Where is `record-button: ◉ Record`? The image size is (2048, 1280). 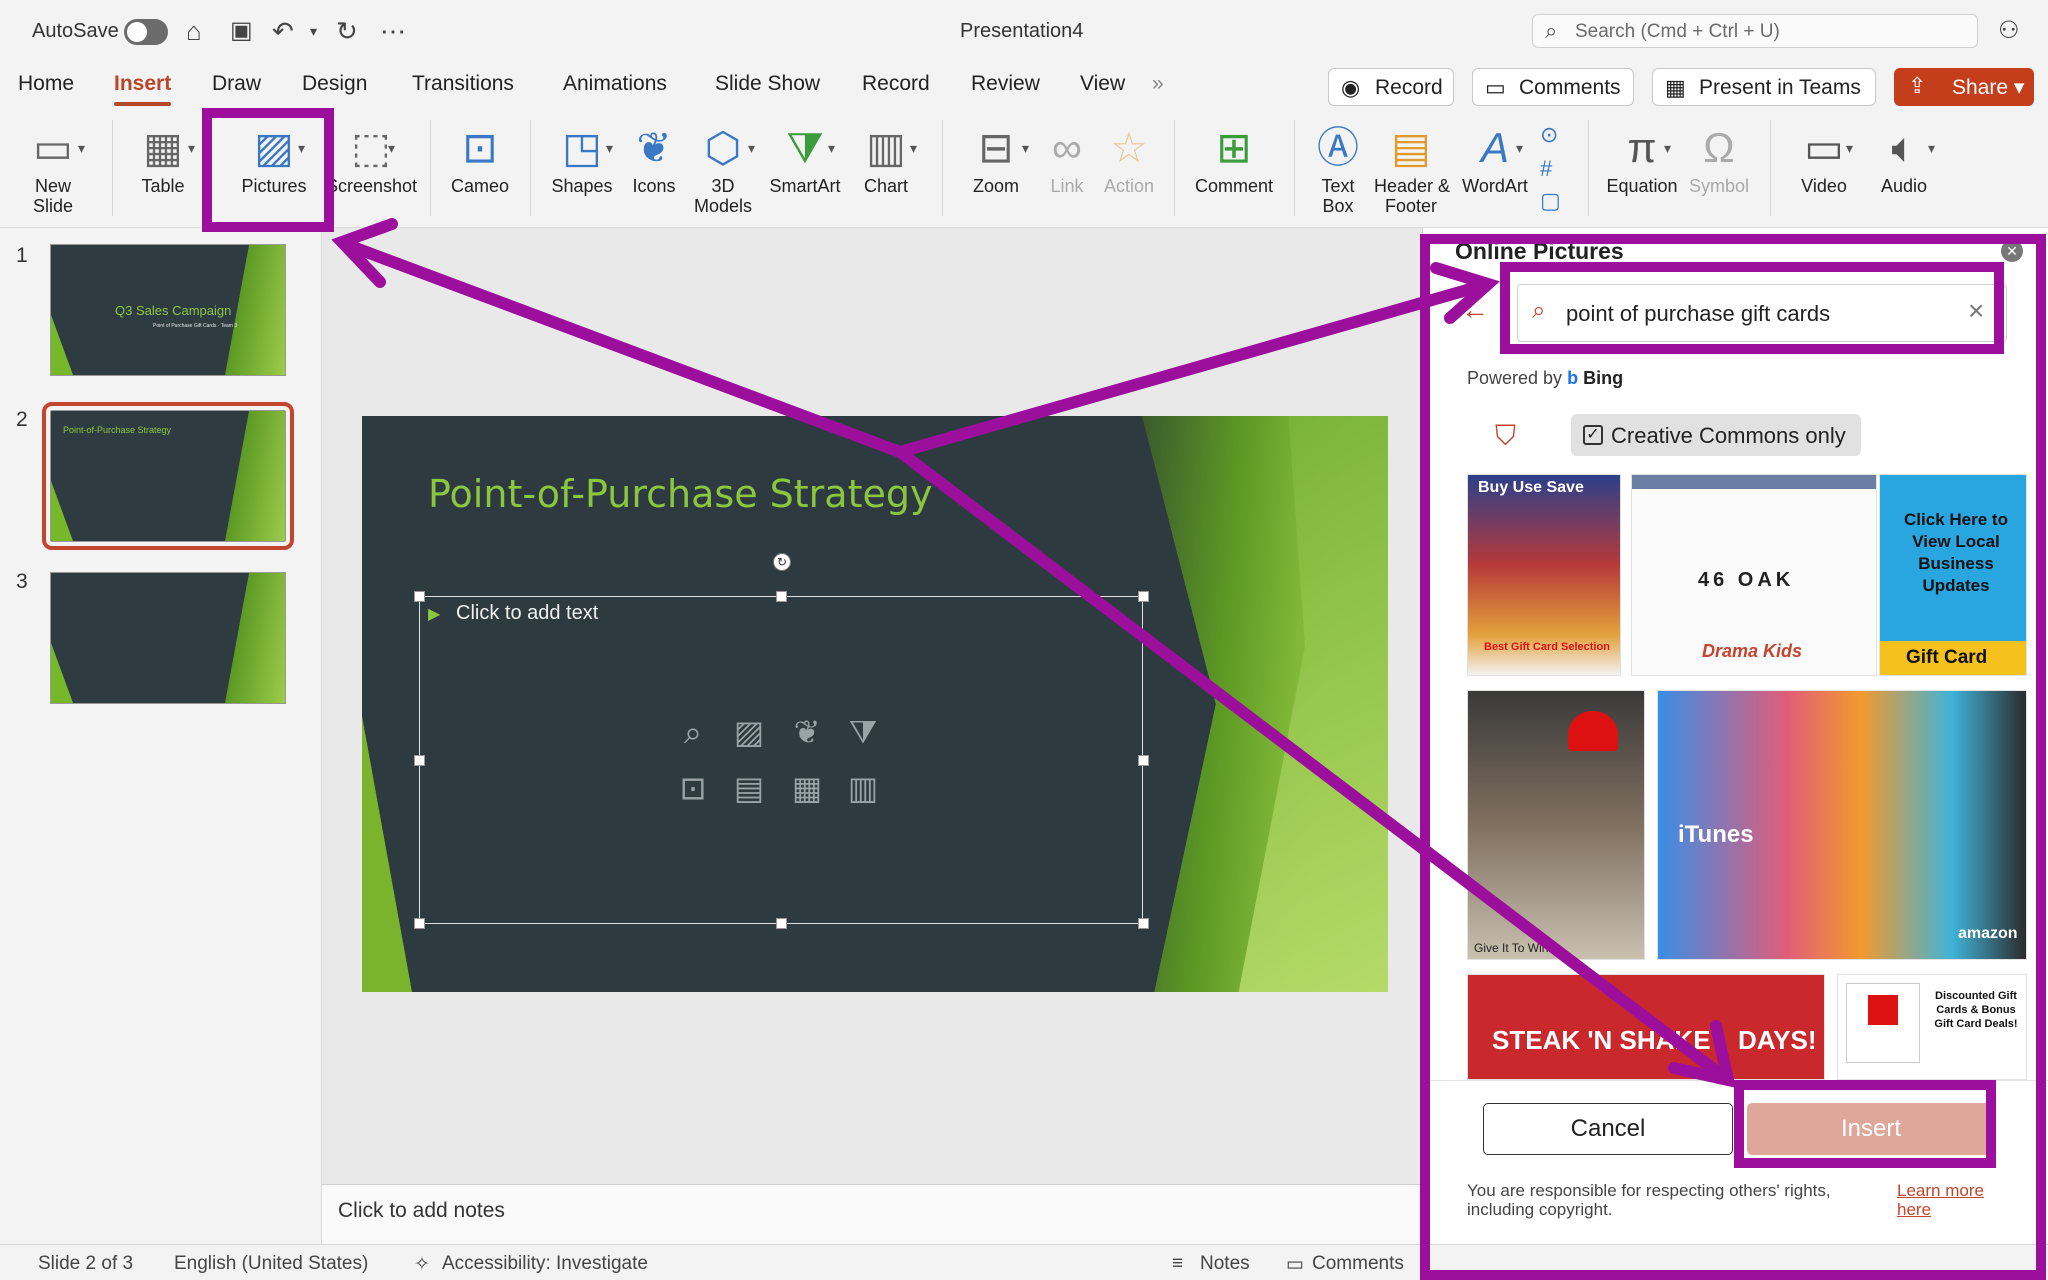 record-button: ◉ Record is located at coordinates (1391, 87).